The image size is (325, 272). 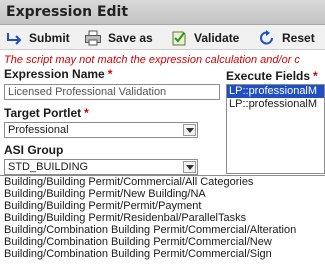 I want to click on reset-button: Reset, so click(x=286, y=37).